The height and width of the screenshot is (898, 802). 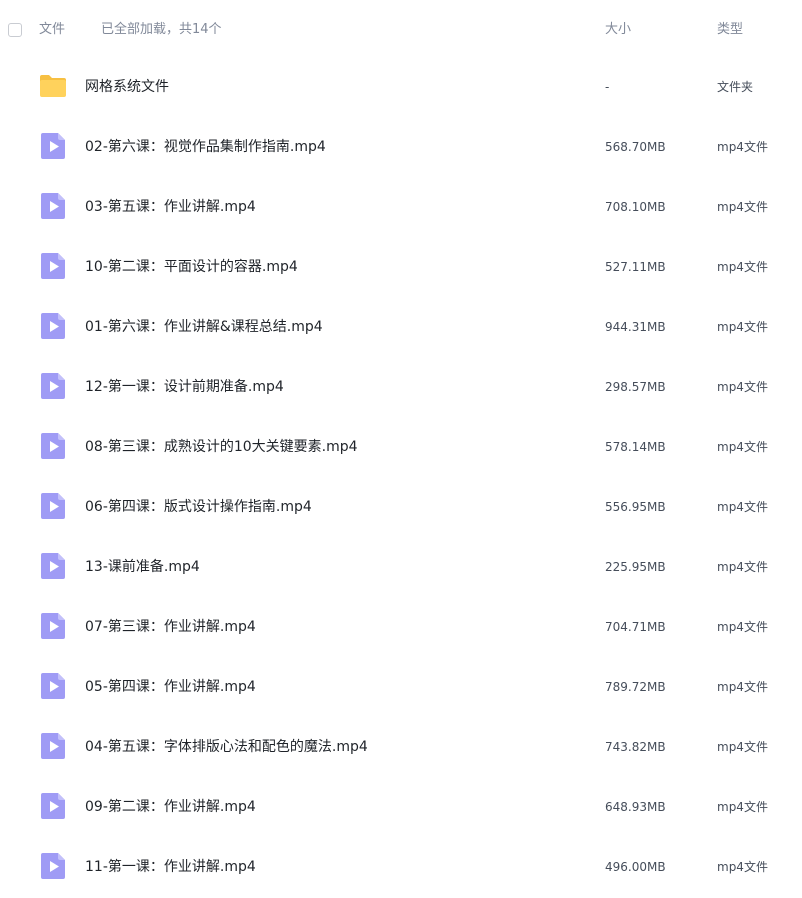 What do you see at coordinates (635, 147) in the screenshot?
I see `file-size: 568.70MB` at bounding box center [635, 147].